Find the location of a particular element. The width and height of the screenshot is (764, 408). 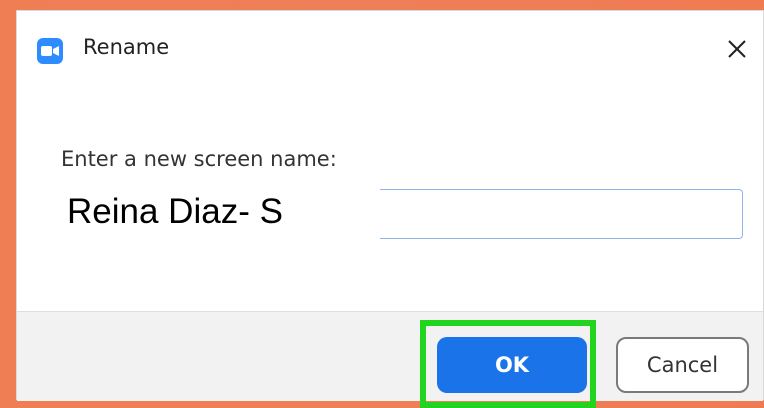

ok-button: OK is located at coordinates (512, 365).